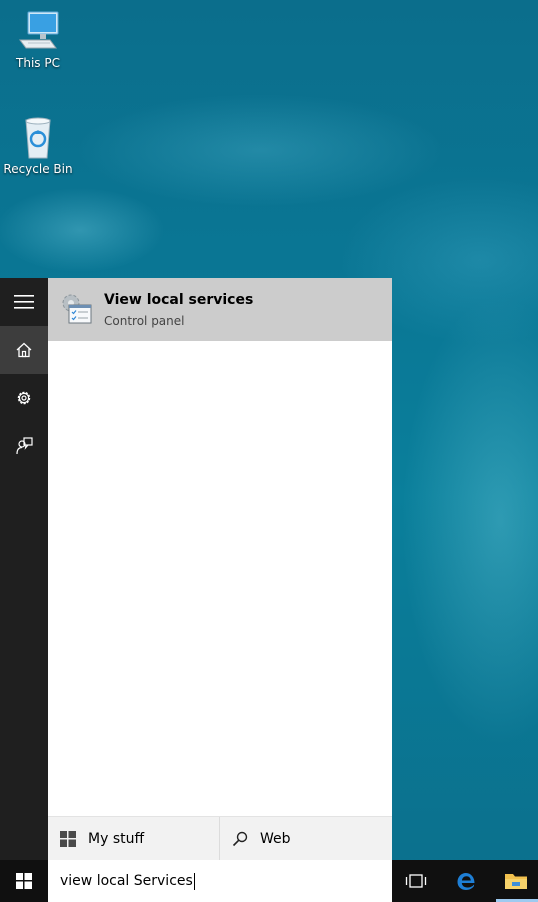  Describe the element at coordinates (275, 838) in the screenshot. I see `web-label: Web` at that location.